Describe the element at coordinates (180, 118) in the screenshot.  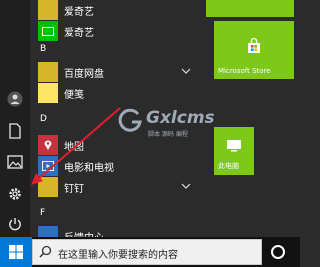
I see `watermark-brand: Gxlcms` at that location.